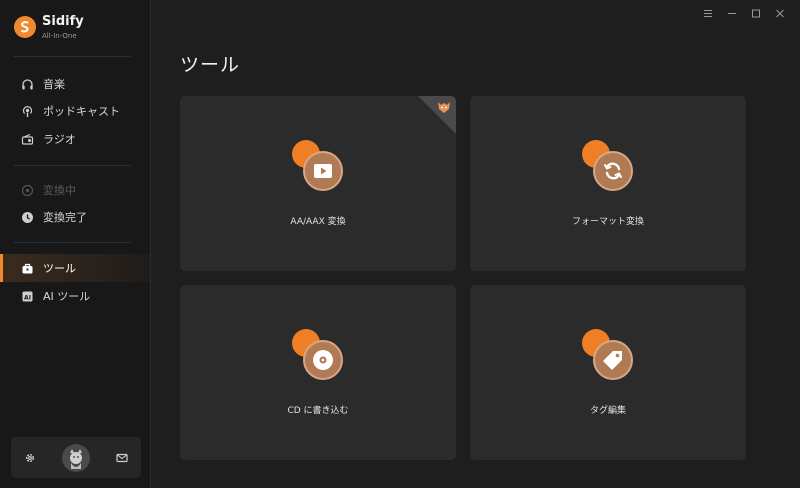 This screenshot has width=800, height=488. What do you see at coordinates (59, 268) in the screenshot?
I see `sidebar-item-label: ツール` at bounding box center [59, 268].